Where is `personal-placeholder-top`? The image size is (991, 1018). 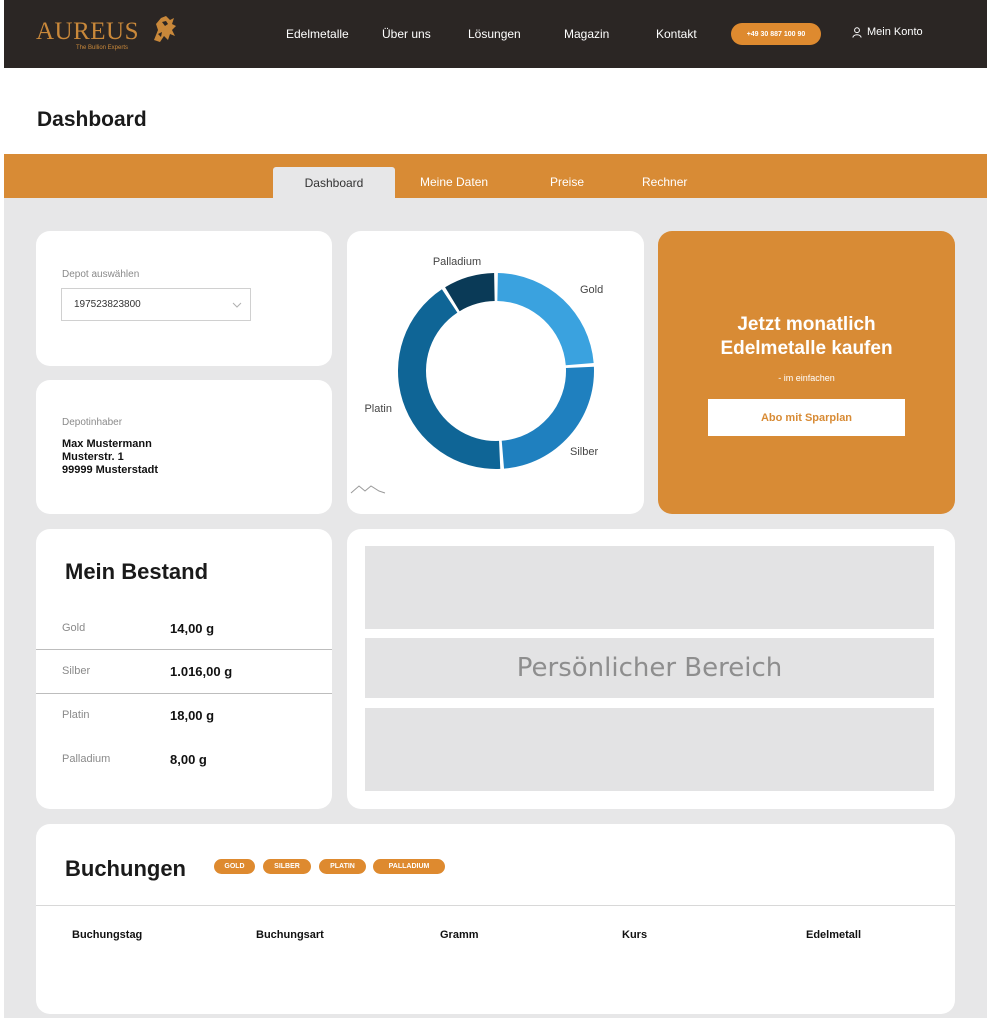
personal-placeholder-top is located at coordinates (649, 587).